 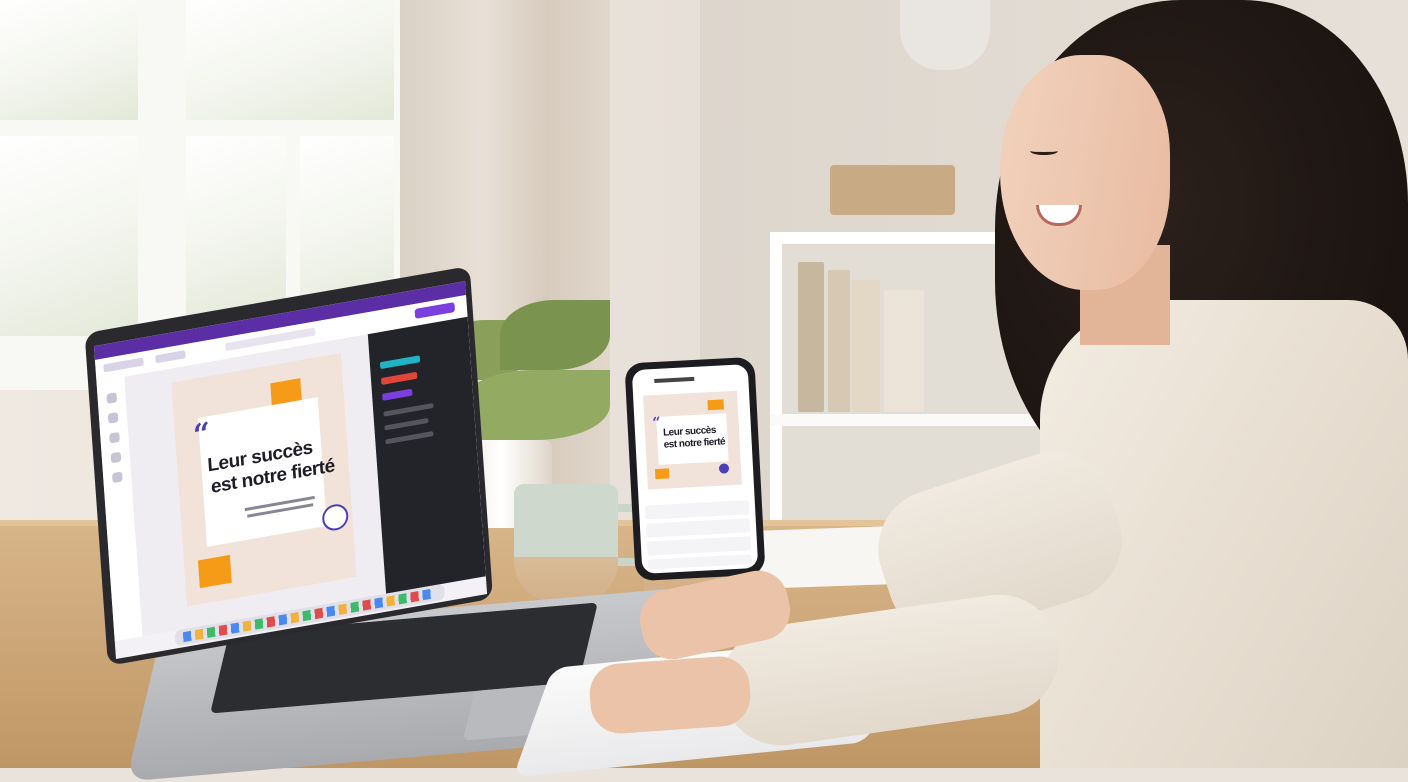 What do you see at coordinates (1044, 151) in the screenshot?
I see `person-eye` at bounding box center [1044, 151].